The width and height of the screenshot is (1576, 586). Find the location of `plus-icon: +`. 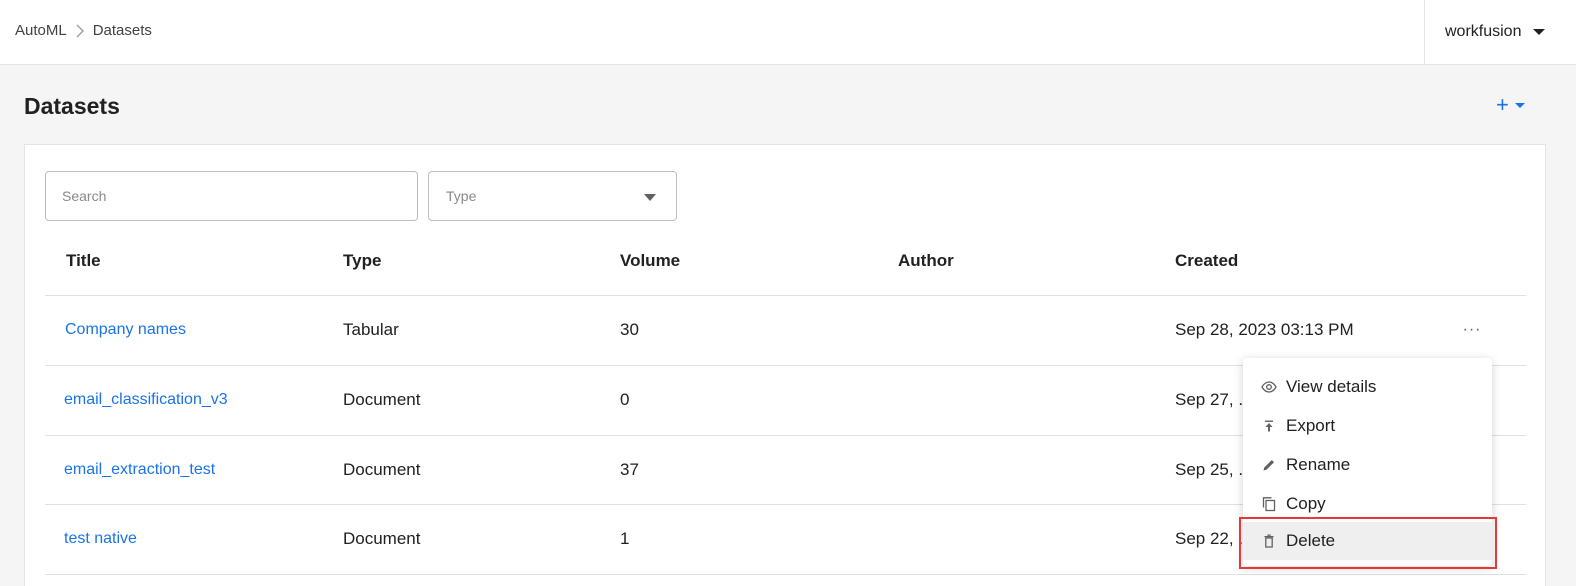

plus-icon: + is located at coordinates (1502, 104).